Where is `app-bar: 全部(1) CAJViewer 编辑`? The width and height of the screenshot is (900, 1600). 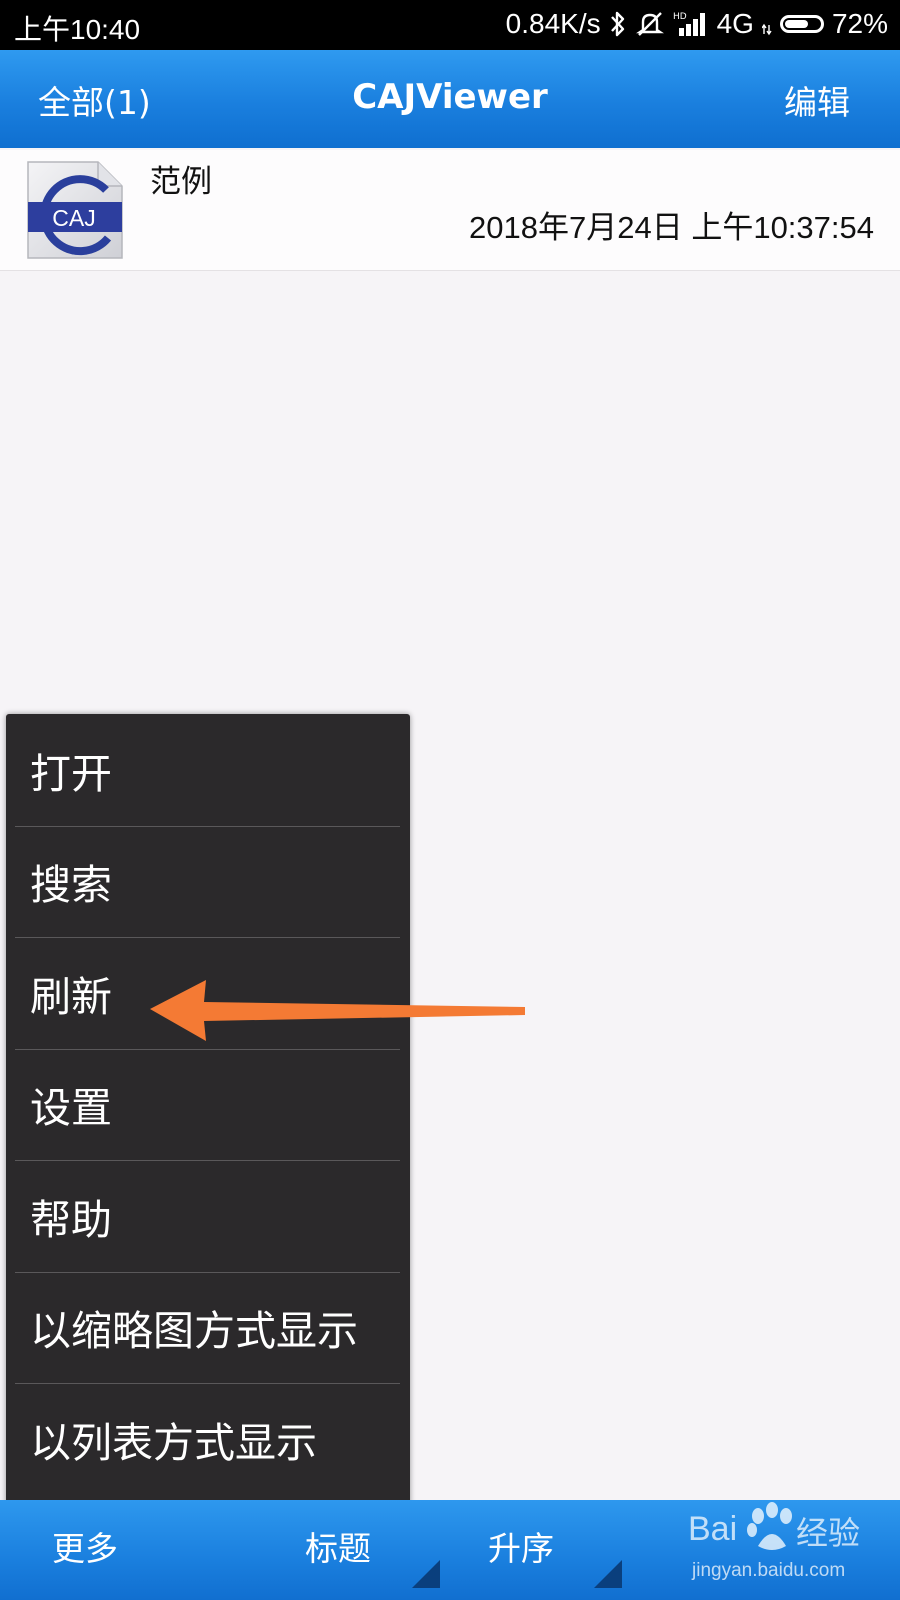 app-bar: 全部(1) CAJViewer 编辑 is located at coordinates (450, 99).